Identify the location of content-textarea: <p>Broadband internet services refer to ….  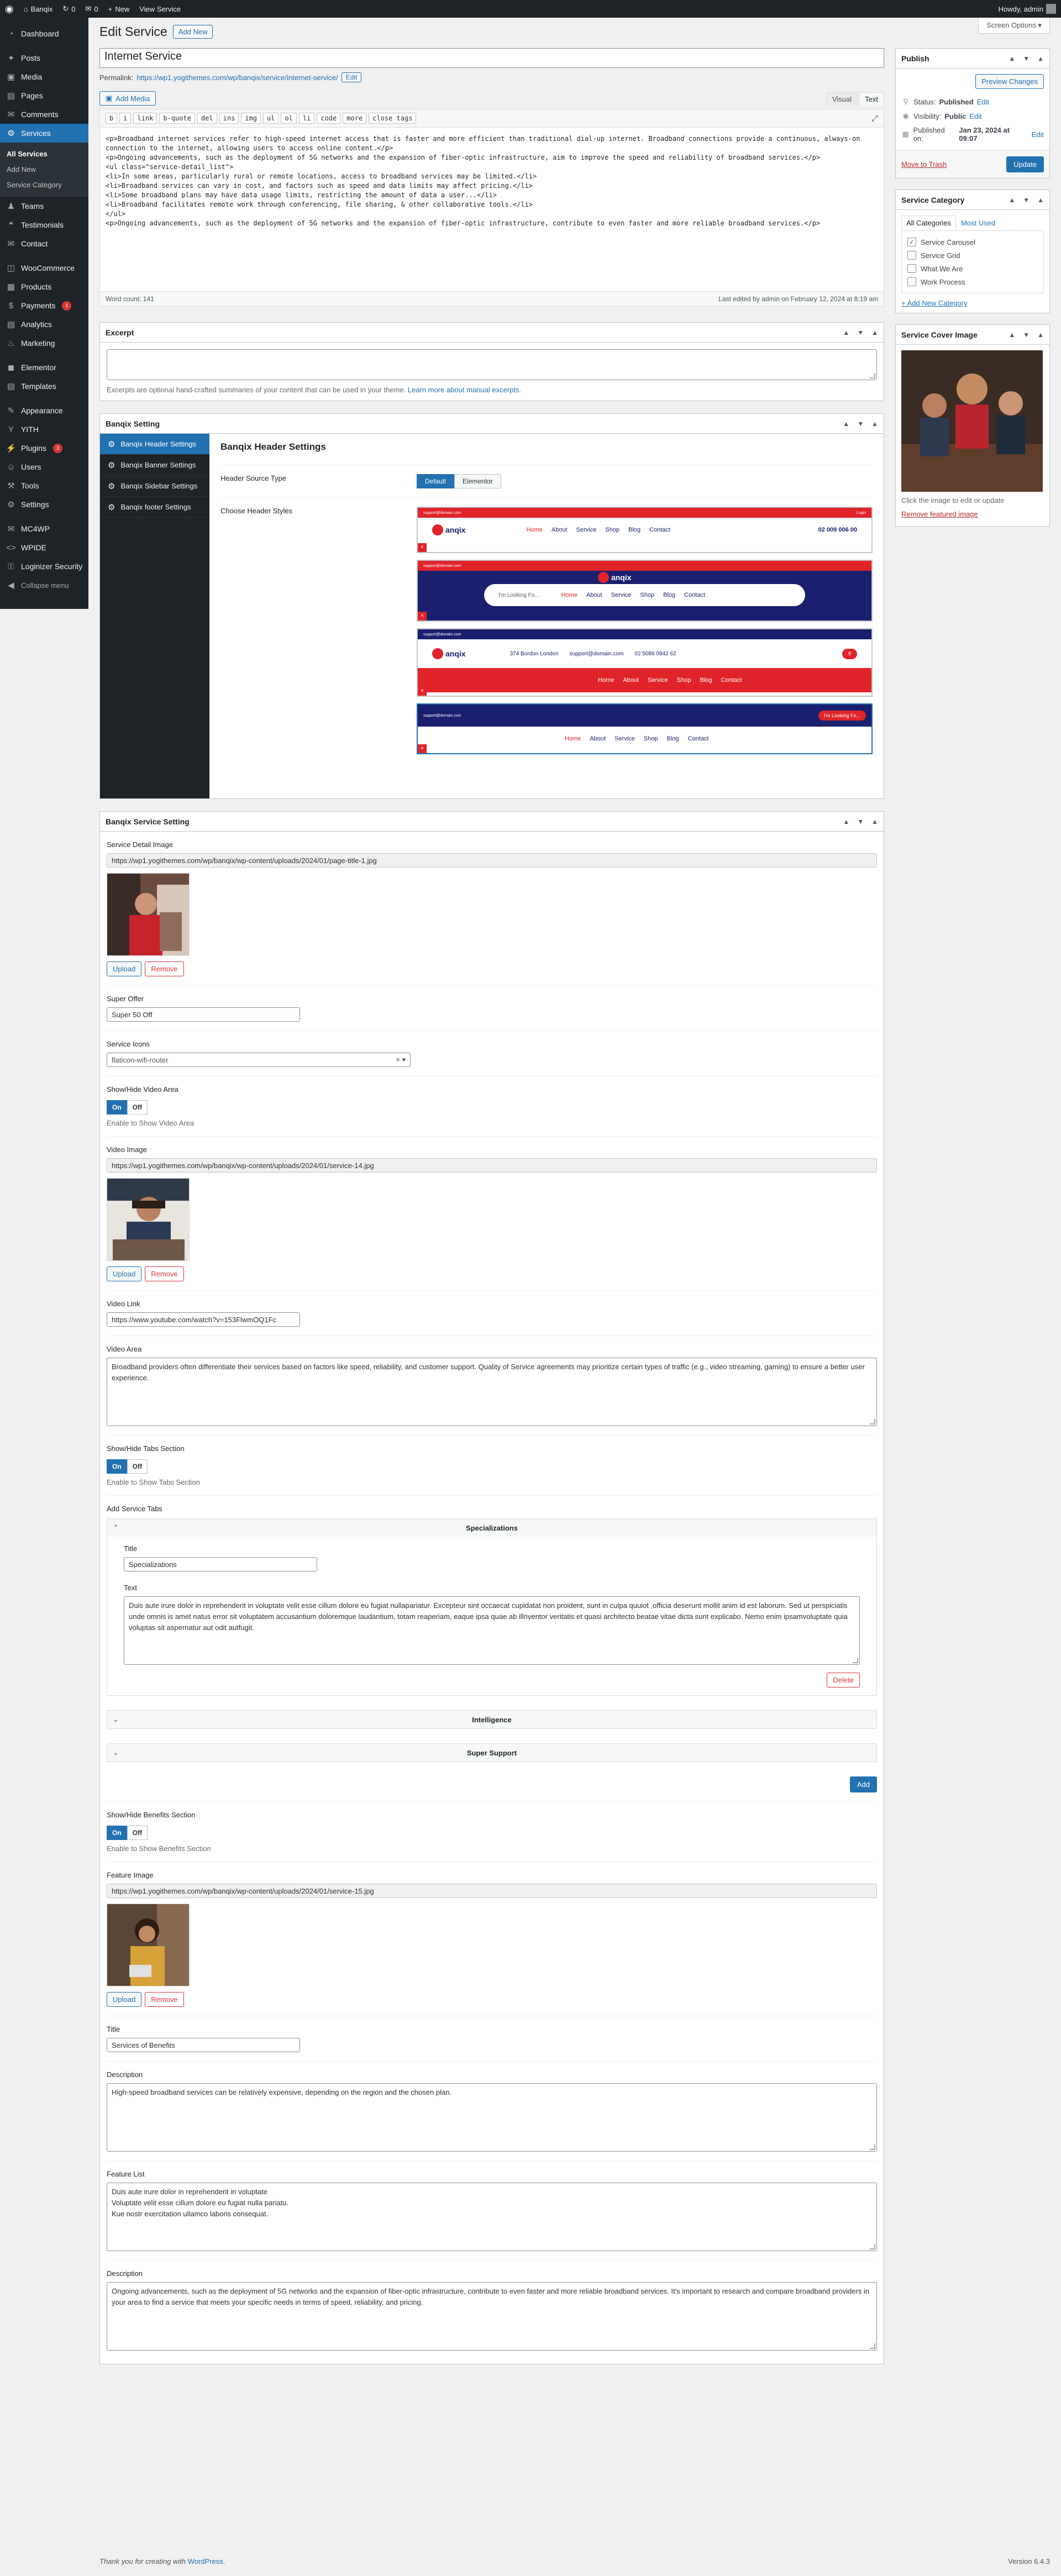
(492, 209).